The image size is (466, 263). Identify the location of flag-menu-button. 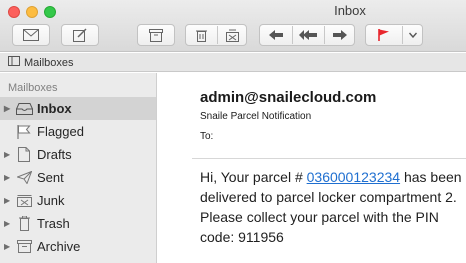
(413, 35).